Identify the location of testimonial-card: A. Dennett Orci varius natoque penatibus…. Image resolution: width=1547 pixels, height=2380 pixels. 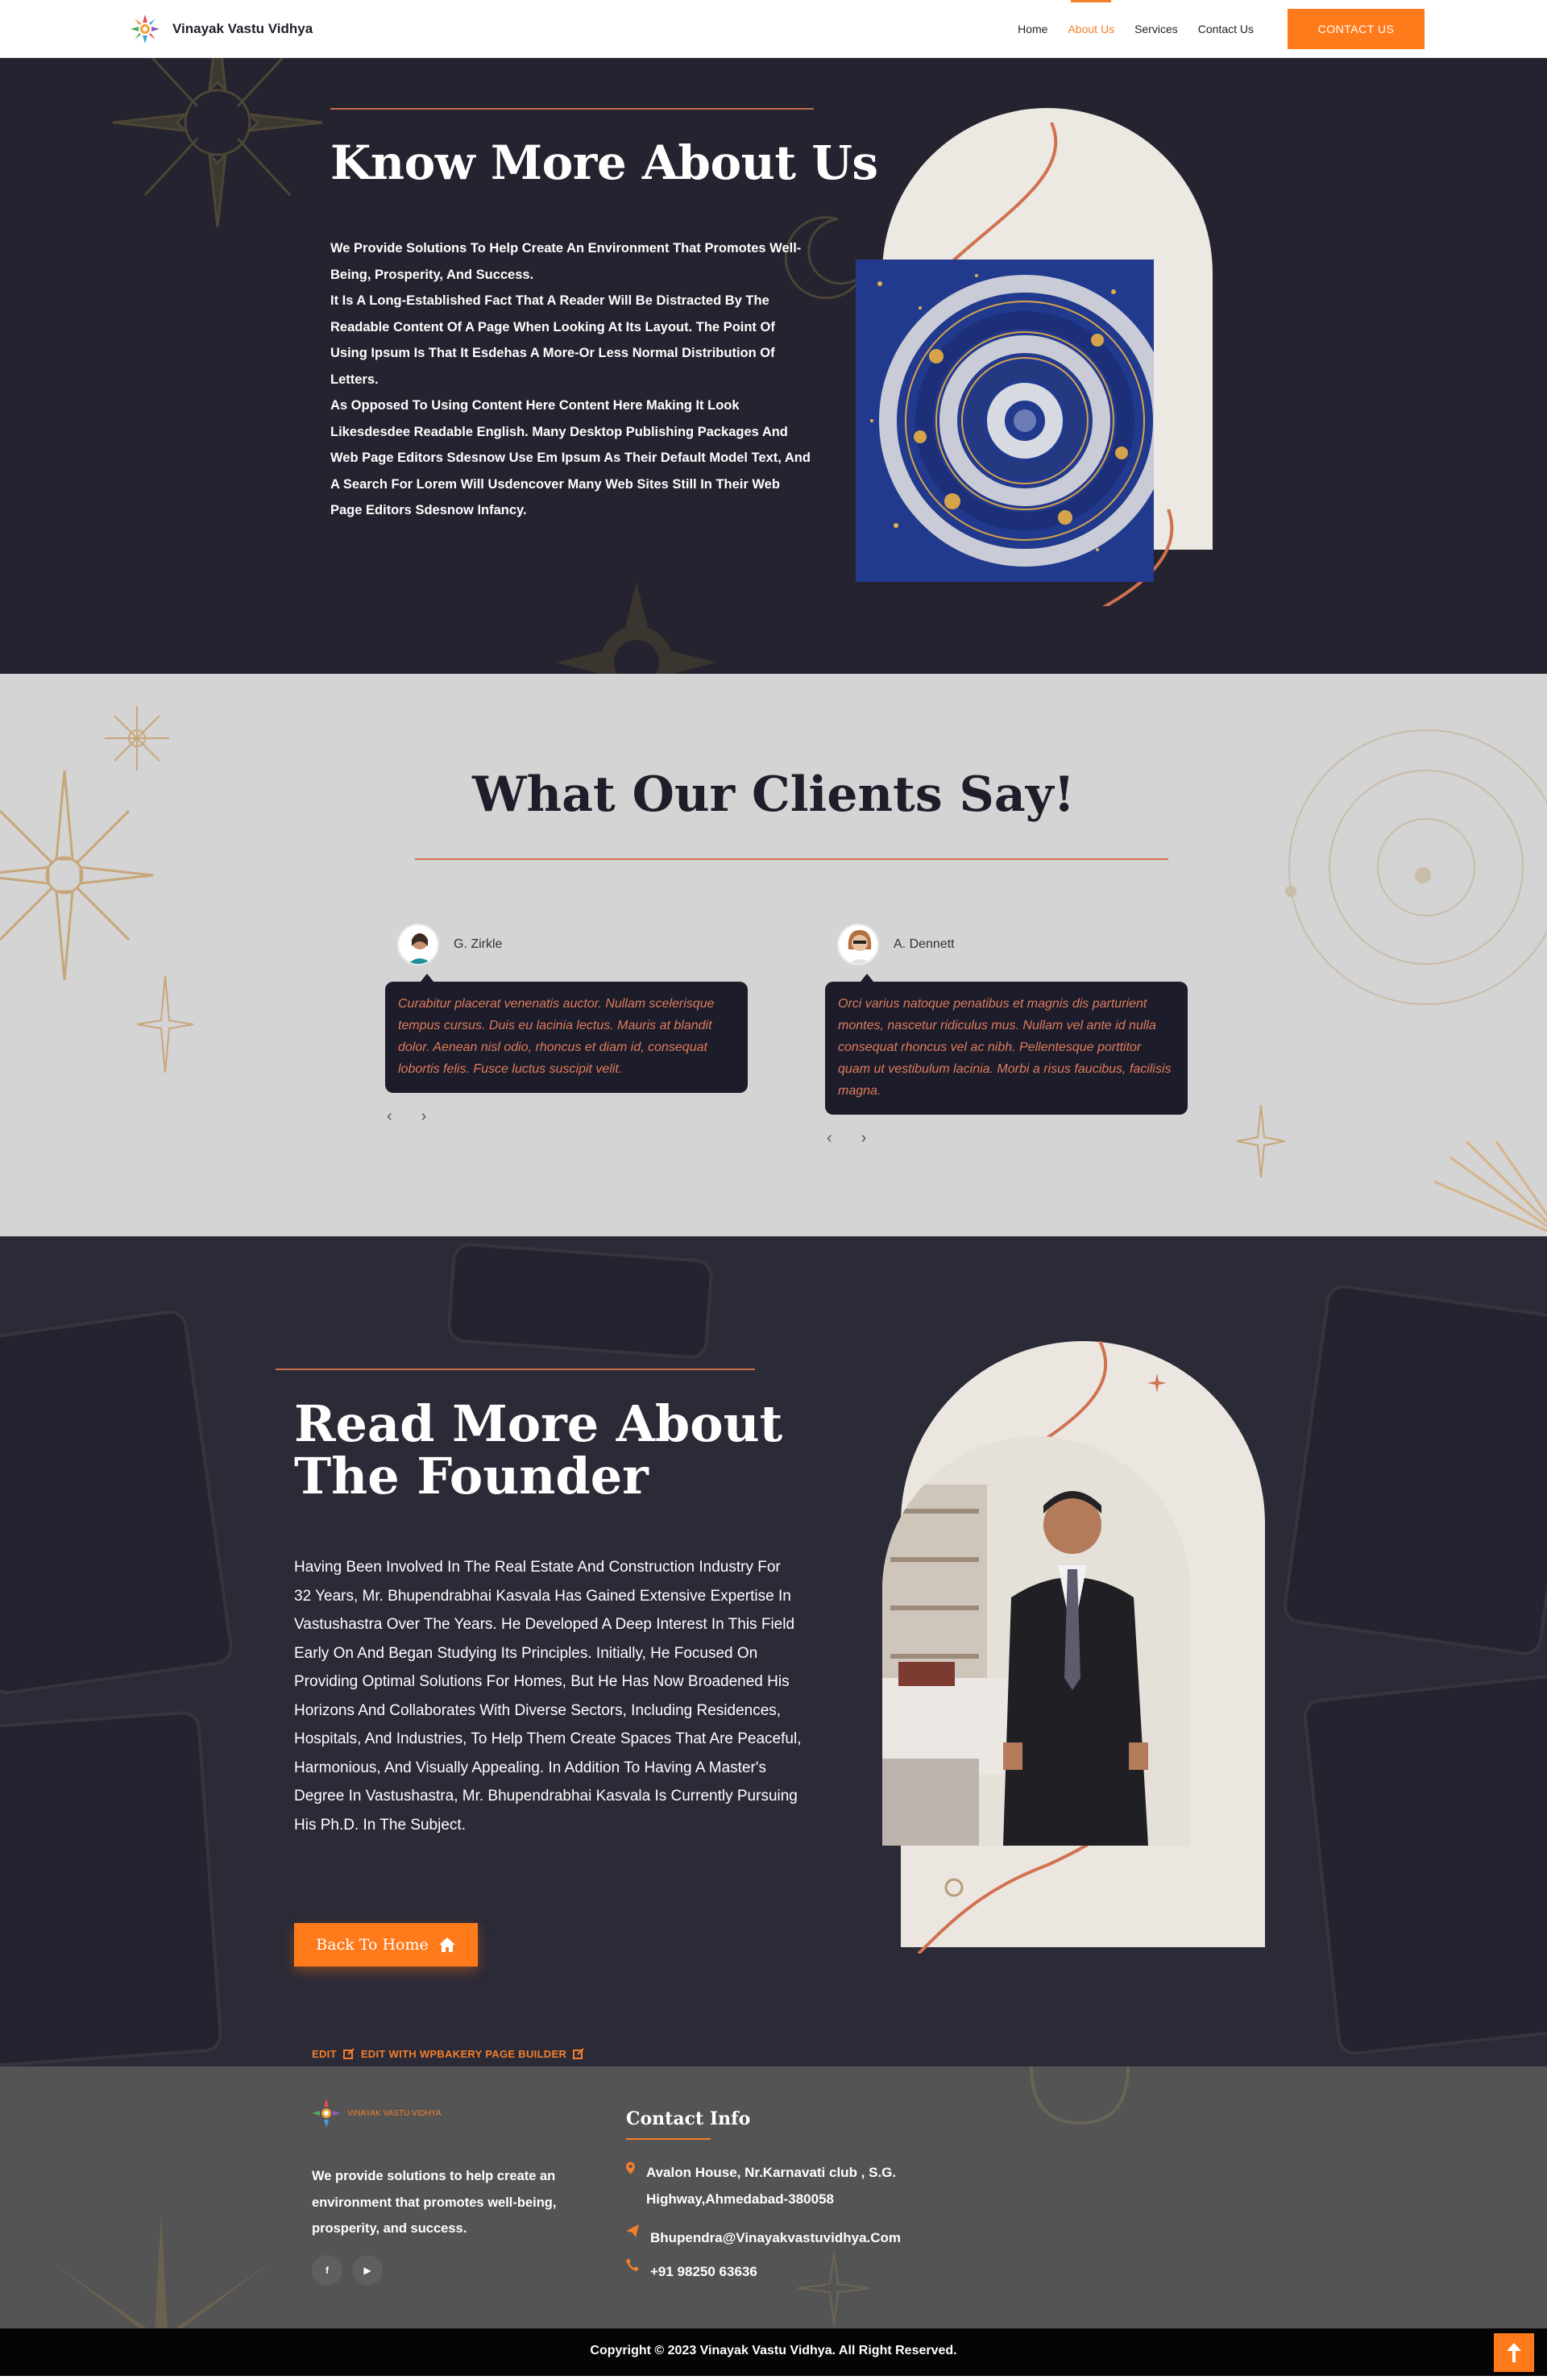
(1007, 1036).